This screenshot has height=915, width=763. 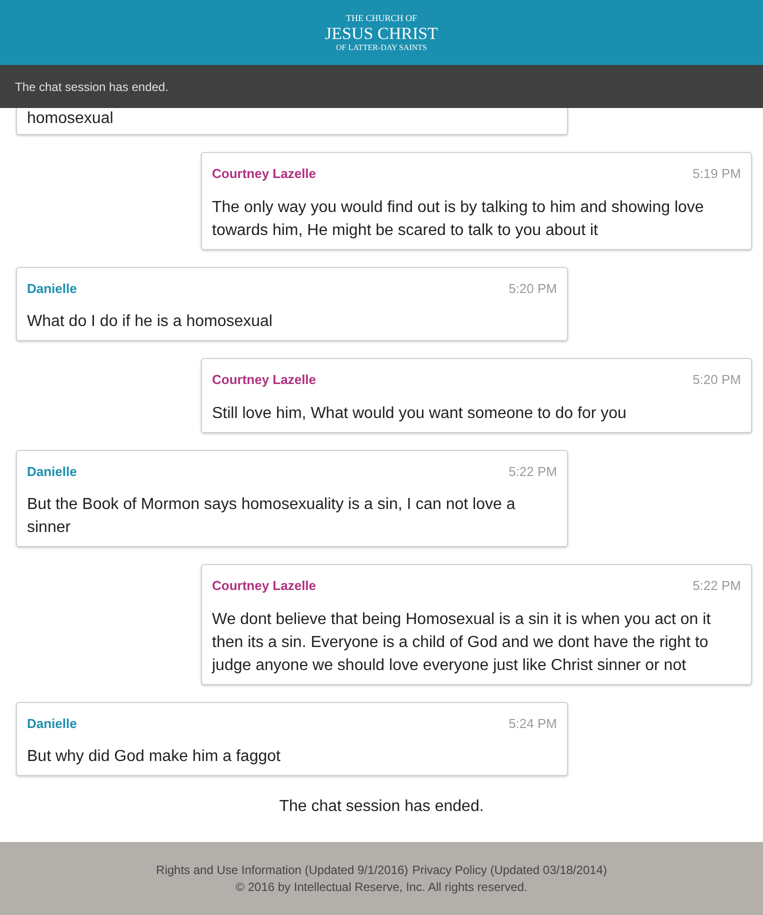 I want to click on message-text: We dont believe that being Homosexual is a sin it is when you act on it then its a sin. Everyone is a child of God and we dont have the right to judge anyone we should love everyone just like Christ sinner or not, so click(x=462, y=643).